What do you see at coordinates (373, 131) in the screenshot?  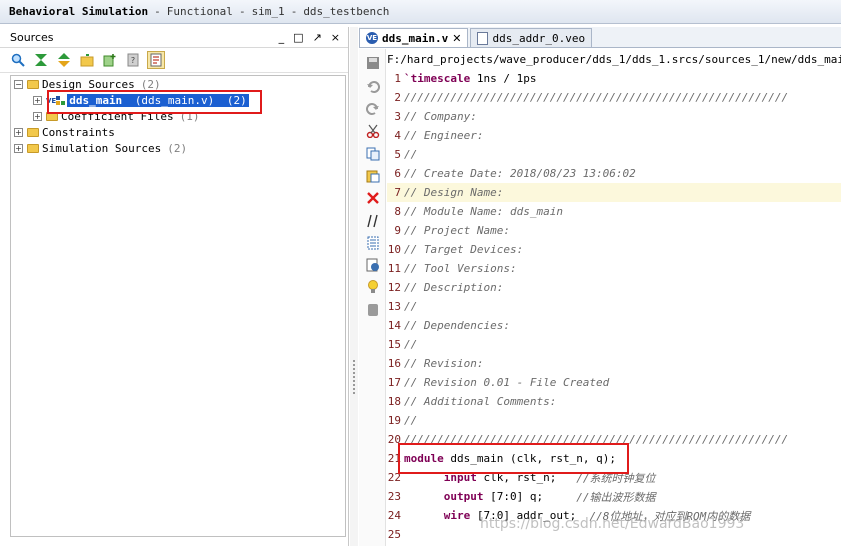 I see `cut-icon` at bounding box center [373, 131].